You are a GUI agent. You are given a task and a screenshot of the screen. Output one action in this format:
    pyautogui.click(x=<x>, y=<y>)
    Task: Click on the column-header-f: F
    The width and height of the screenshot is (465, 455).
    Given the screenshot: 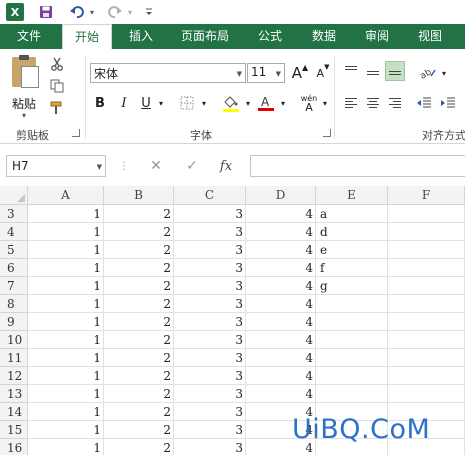 What is the action you would take?
    pyautogui.click(x=426, y=195)
    